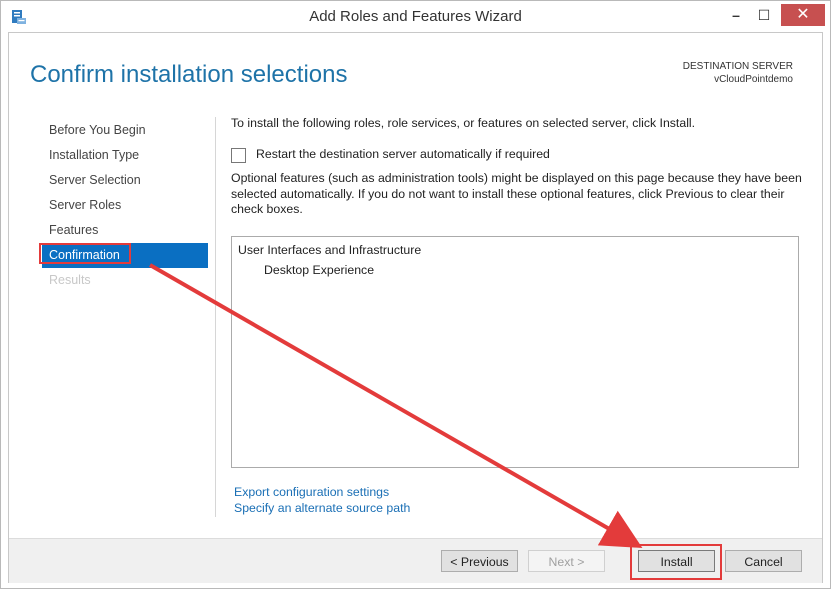 The width and height of the screenshot is (831, 589). I want to click on destination-server-name: vCloudPointdemo, so click(753, 79).